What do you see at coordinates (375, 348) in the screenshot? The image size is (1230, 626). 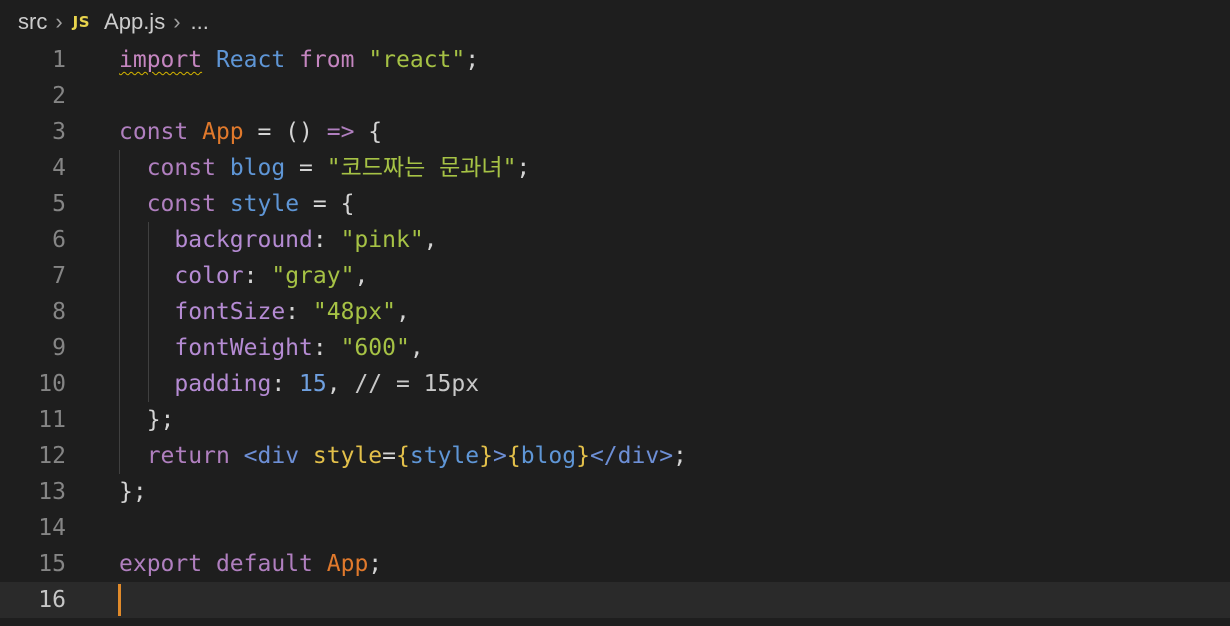 I see `code-token: "600"` at bounding box center [375, 348].